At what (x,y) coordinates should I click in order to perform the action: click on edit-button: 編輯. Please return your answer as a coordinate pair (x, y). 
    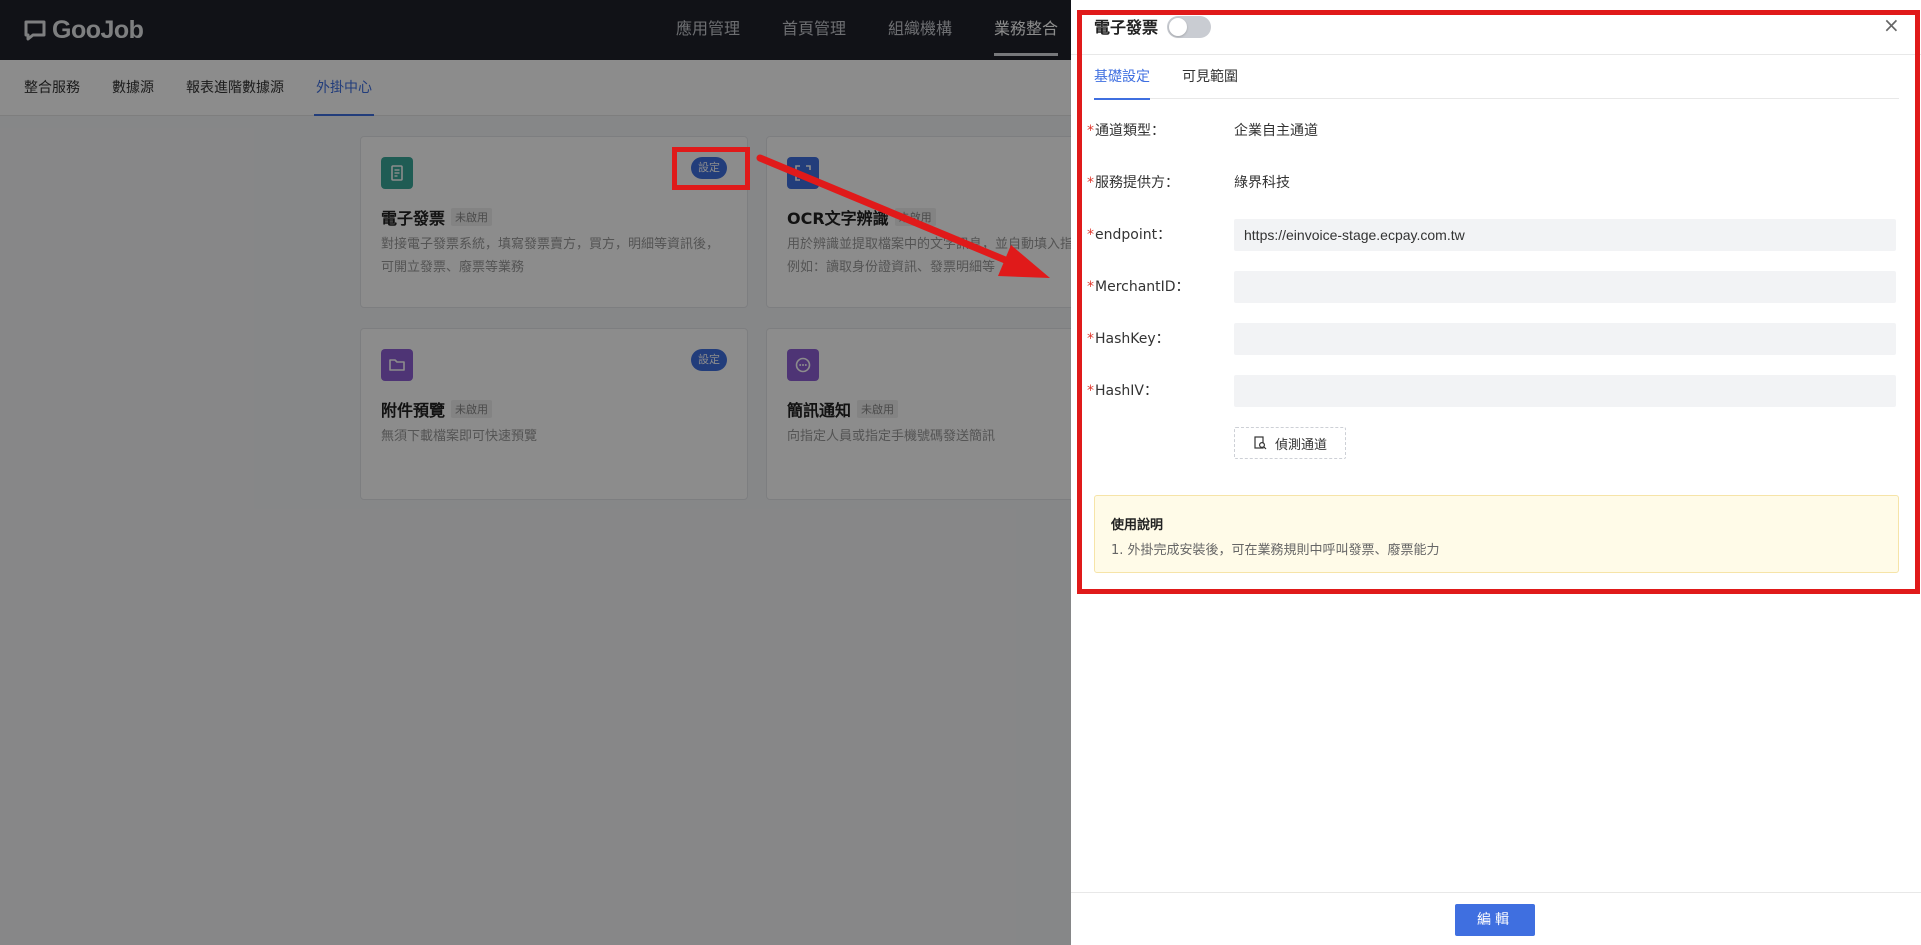
    Looking at the image, I should click on (1495, 920).